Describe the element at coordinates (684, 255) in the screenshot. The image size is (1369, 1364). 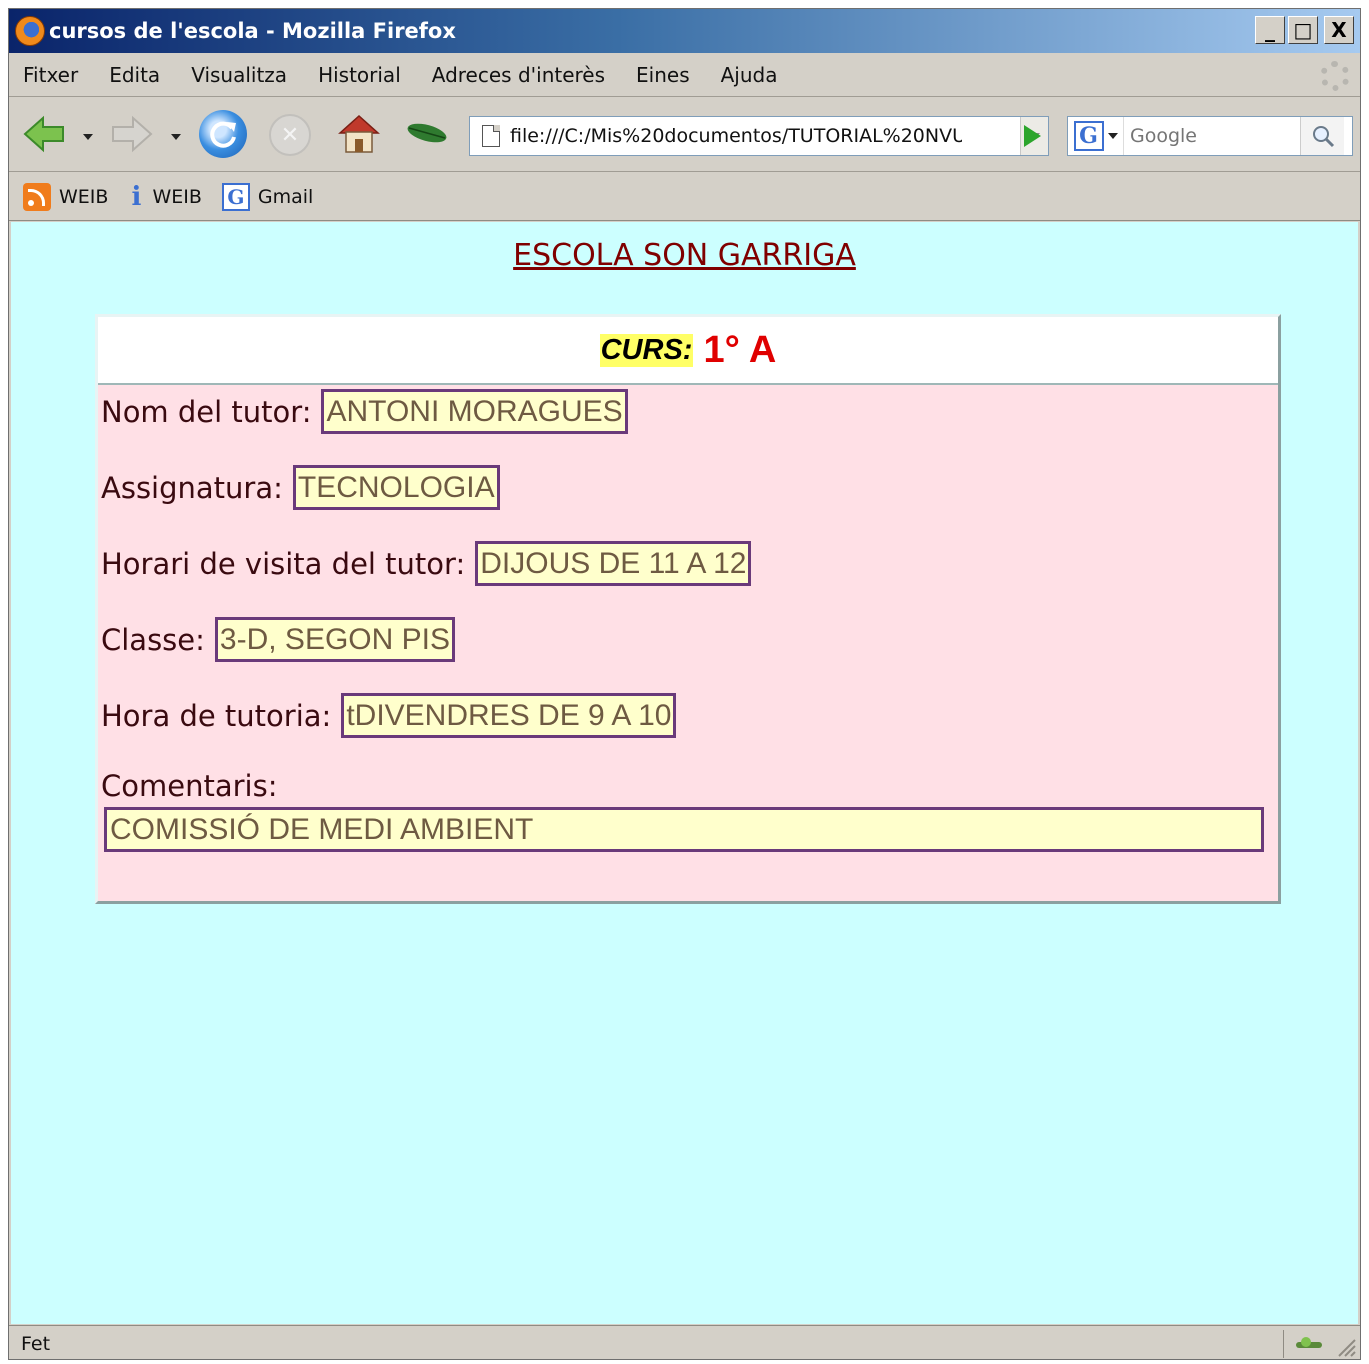
I see `page-title: ESCOLA SON GARRIGA` at that location.